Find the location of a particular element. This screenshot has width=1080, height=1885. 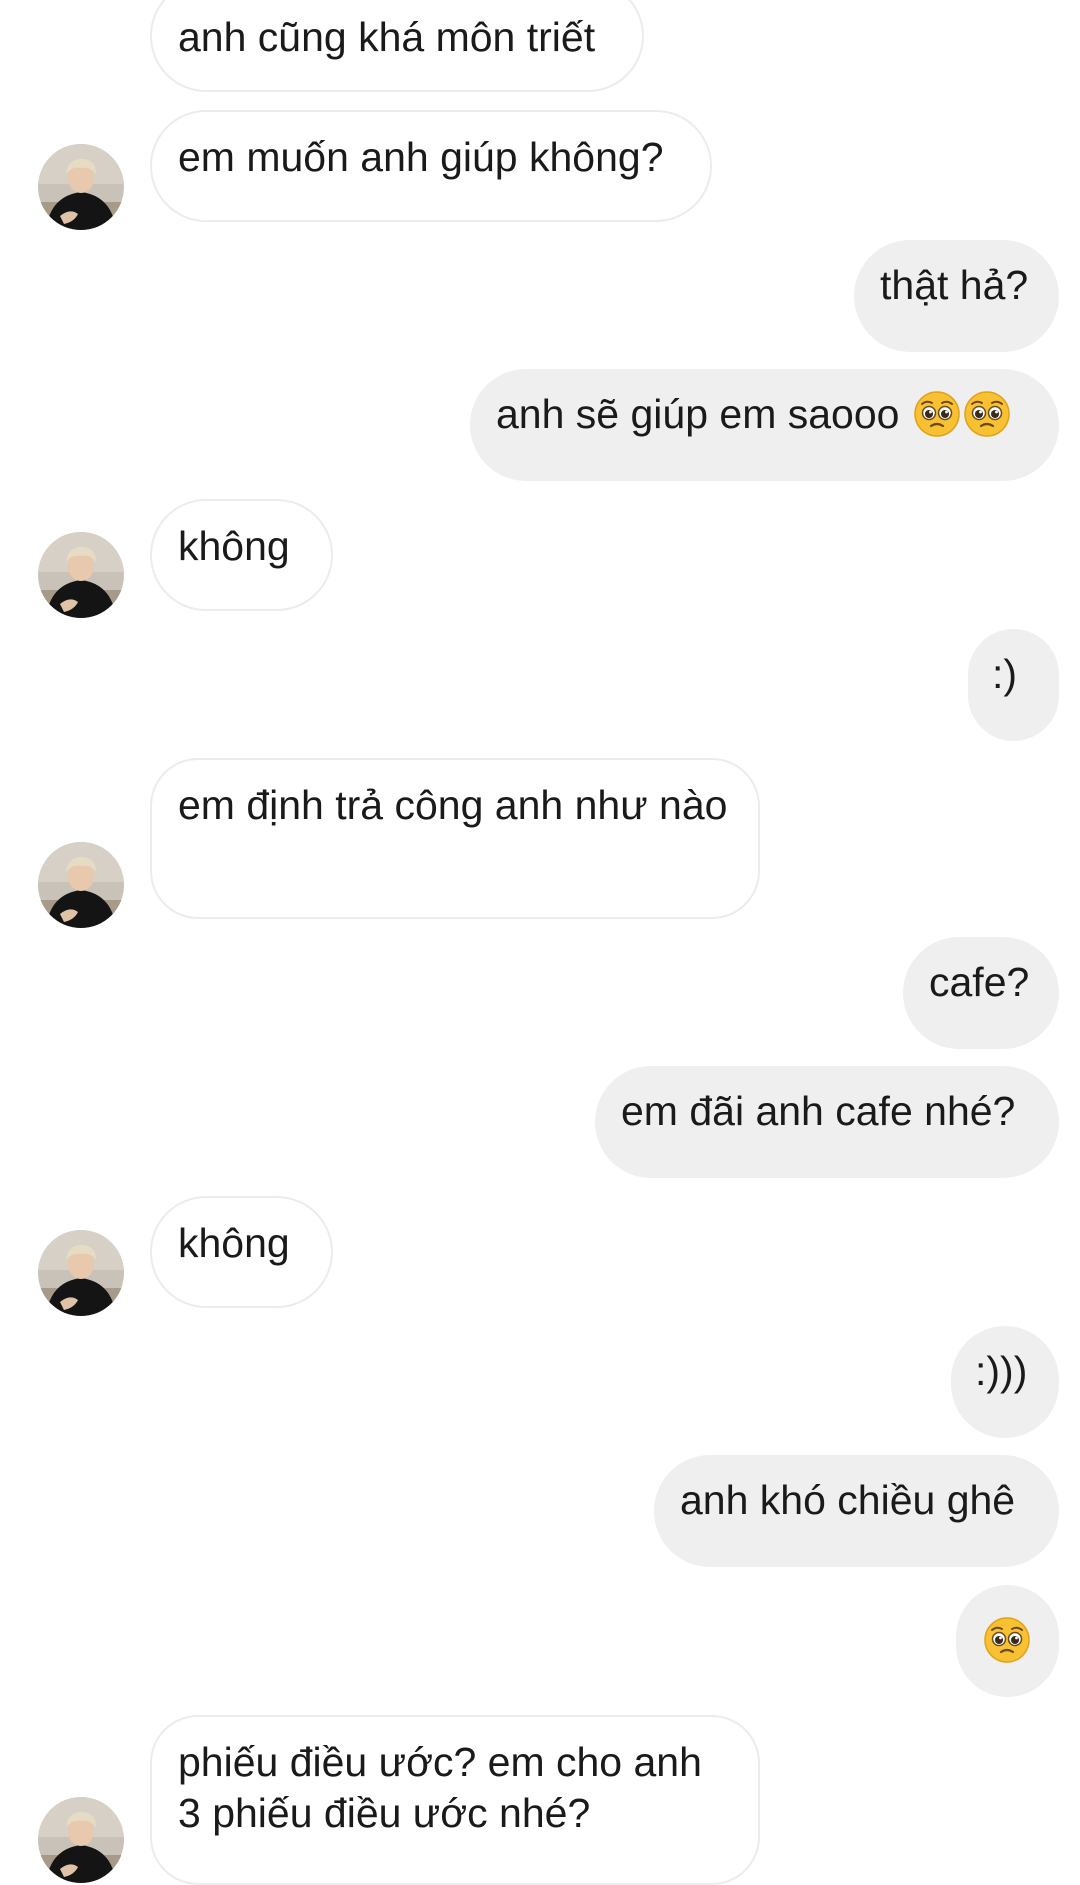

outgoing-message: :))) is located at coordinates (1005, 1382).